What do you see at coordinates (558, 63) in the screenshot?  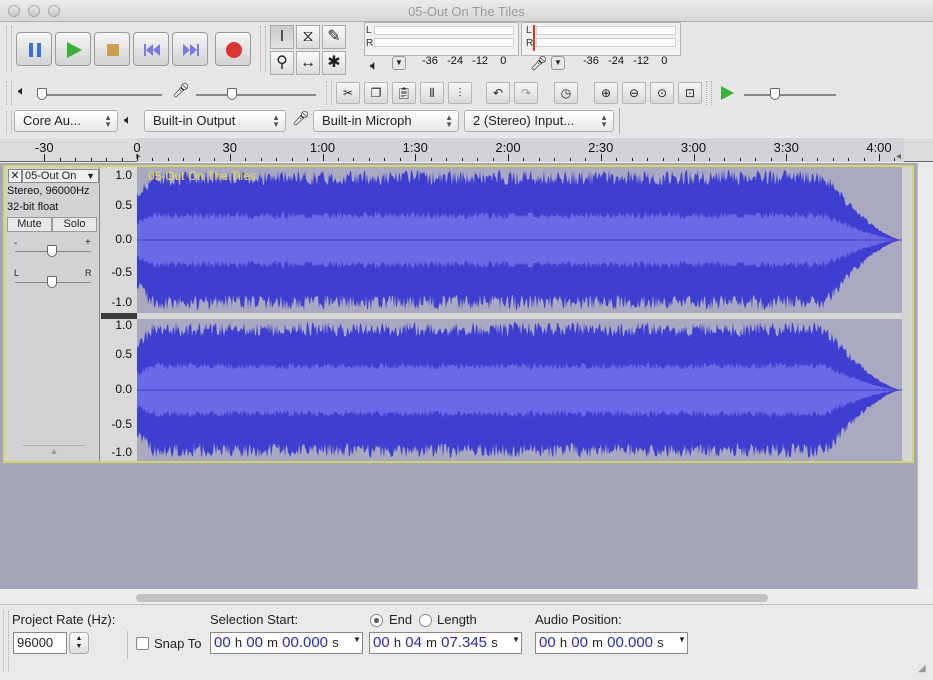 I see `record-meter-menu: ▼` at bounding box center [558, 63].